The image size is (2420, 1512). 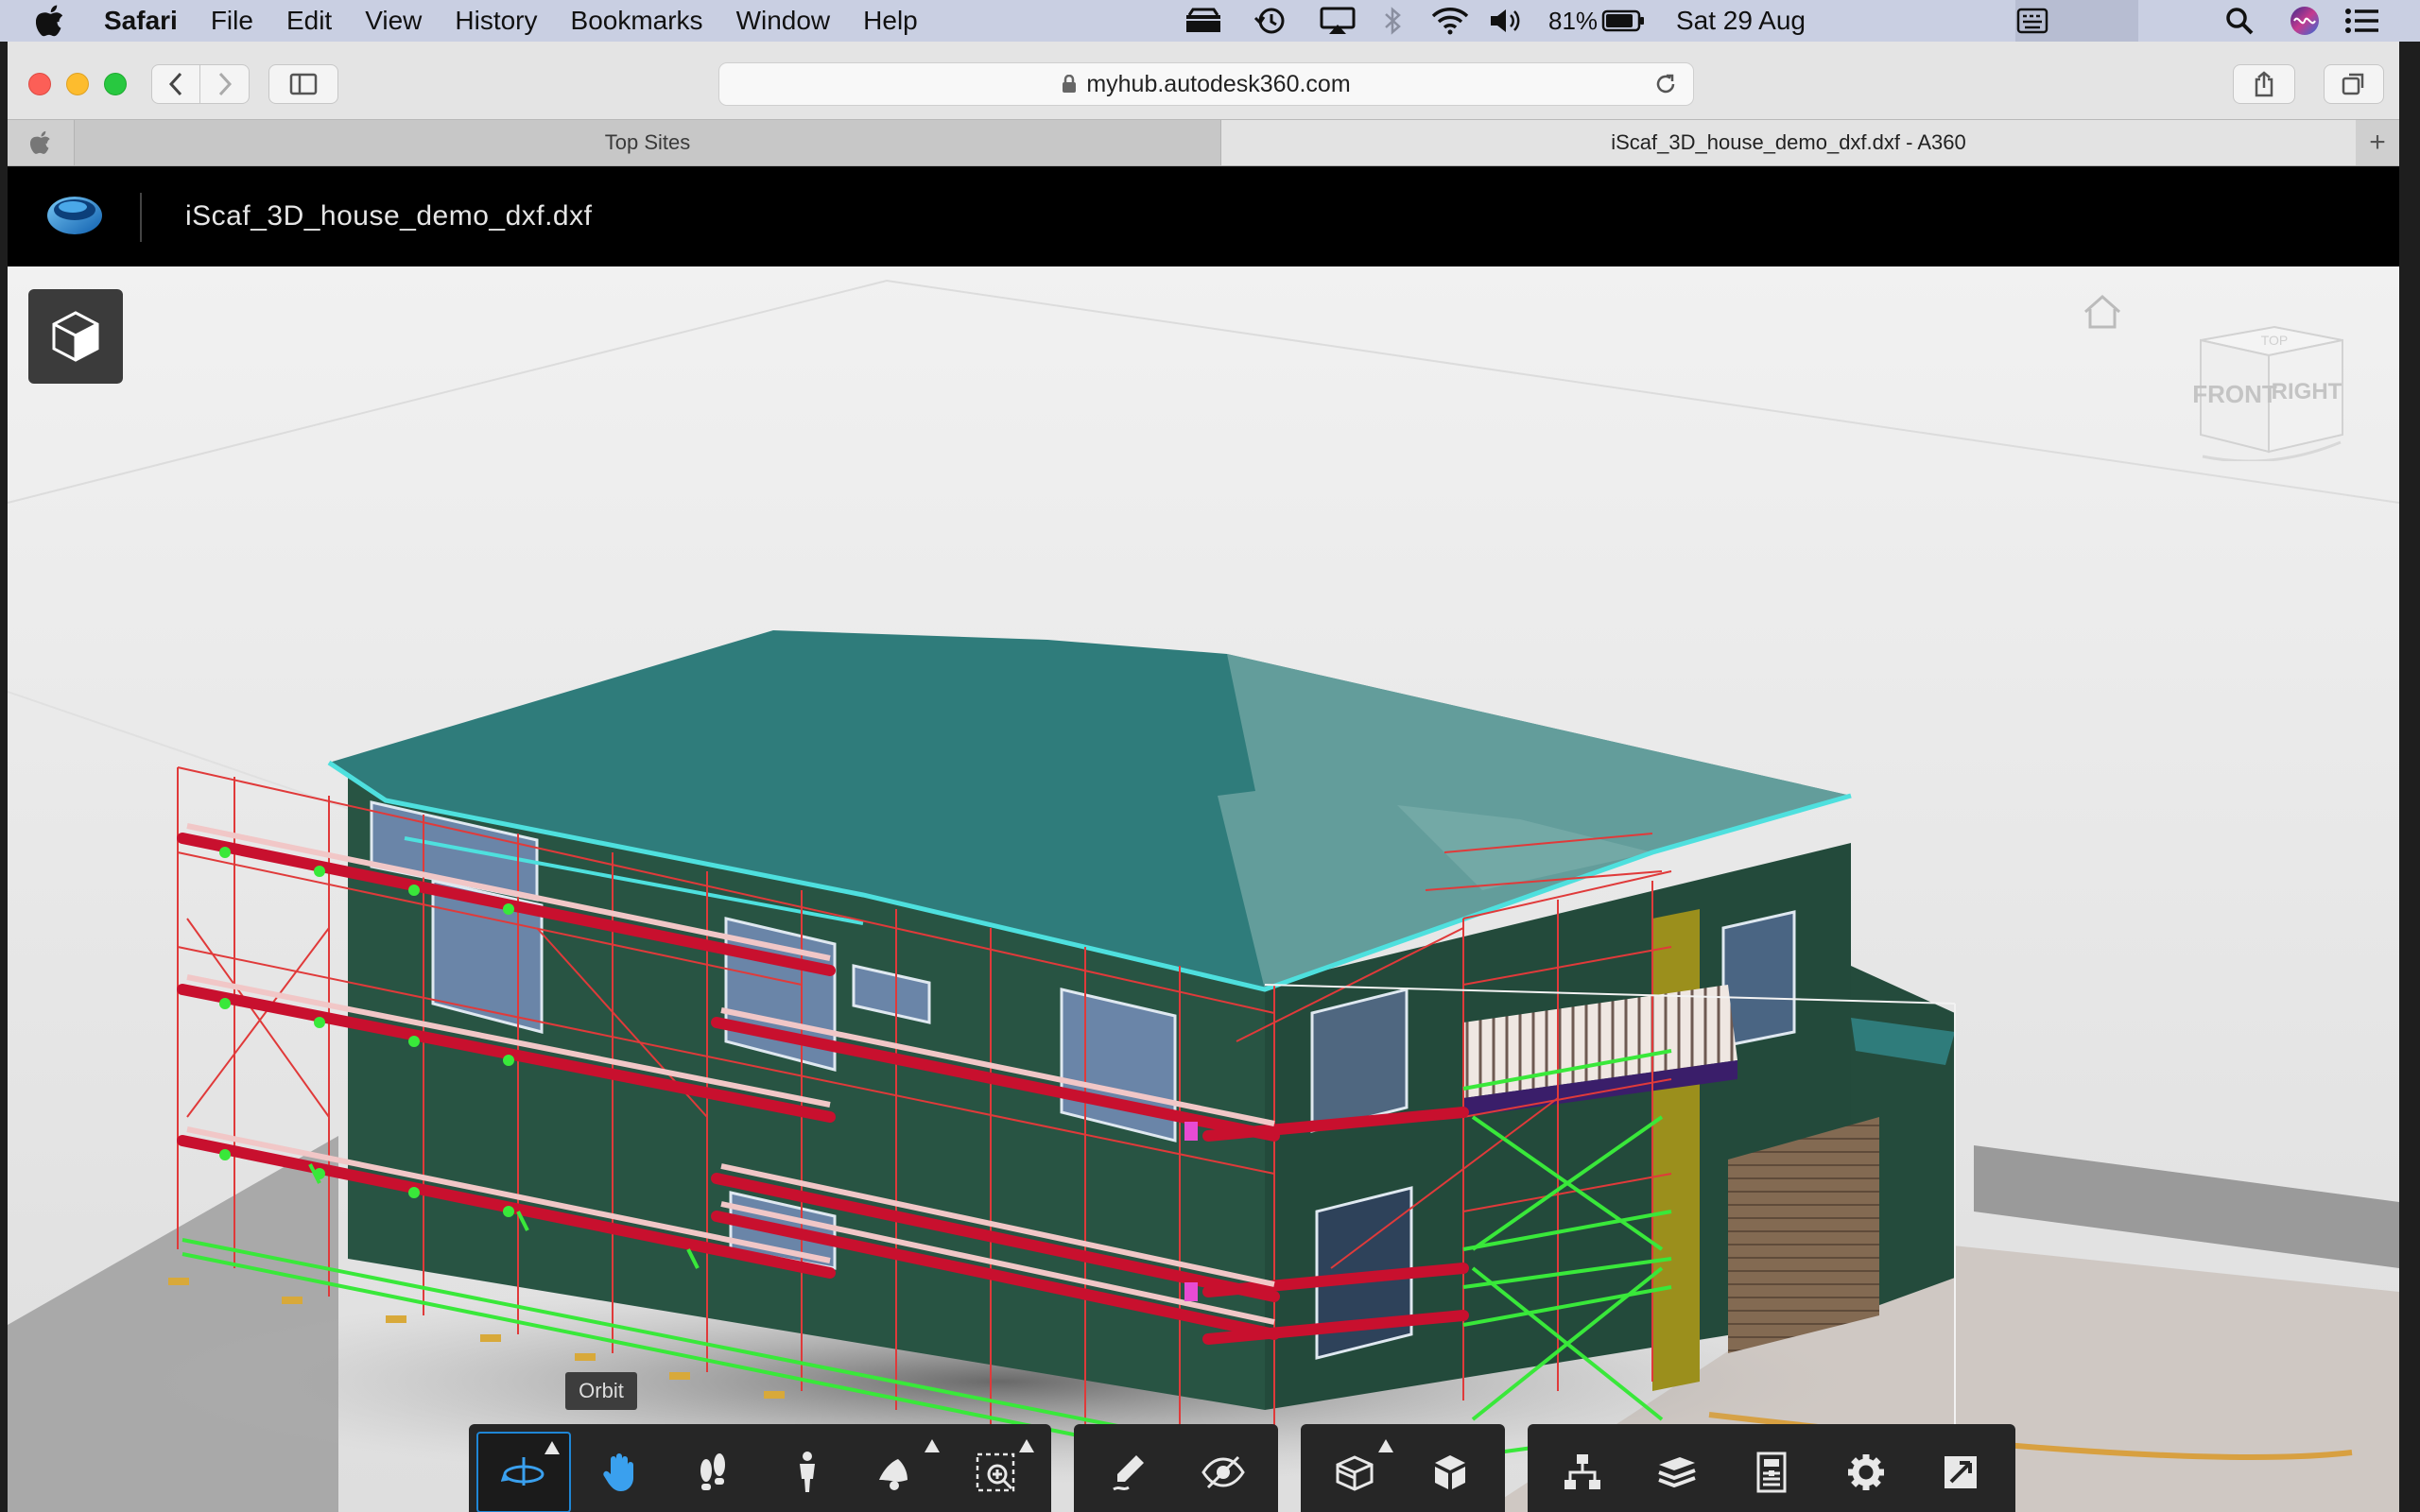 I want to click on zoom-icon, so click(x=893, y=1474).